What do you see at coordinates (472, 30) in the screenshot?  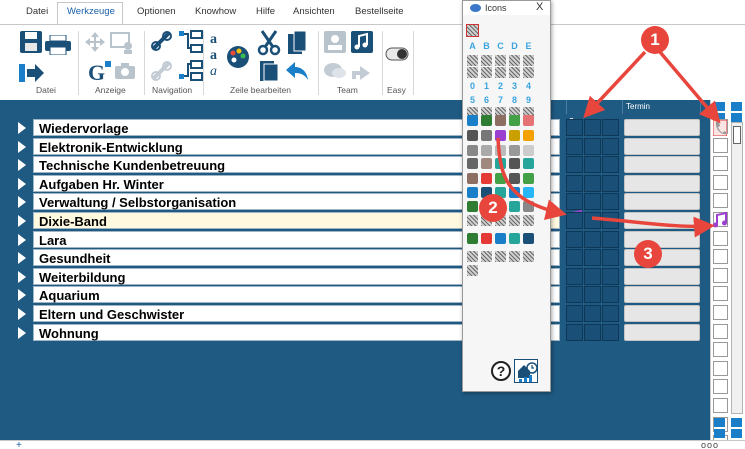 I see `pattern-cell-selected` at bounding box center [472, 30].